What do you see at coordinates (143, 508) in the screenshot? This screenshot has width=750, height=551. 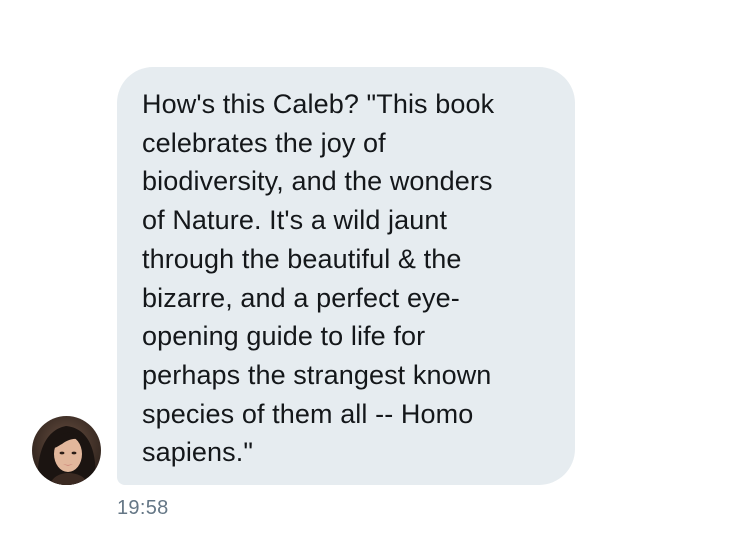 I see `message-timestamp: 19:58` at bounding box center [143, 508].